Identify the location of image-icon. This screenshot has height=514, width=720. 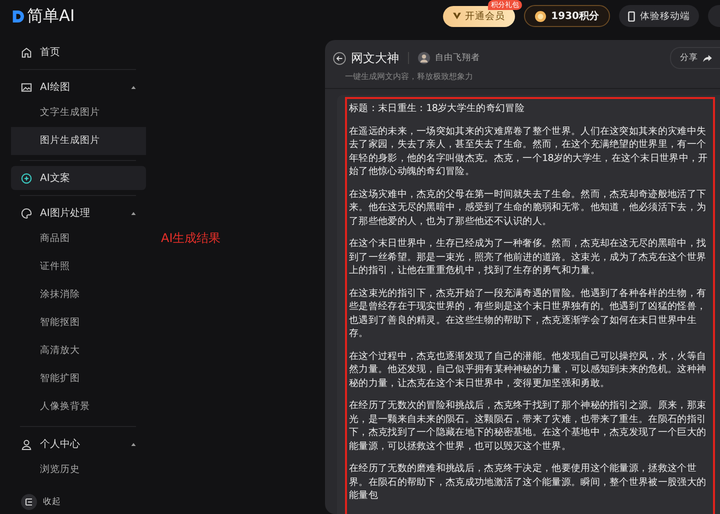
(26, 87).